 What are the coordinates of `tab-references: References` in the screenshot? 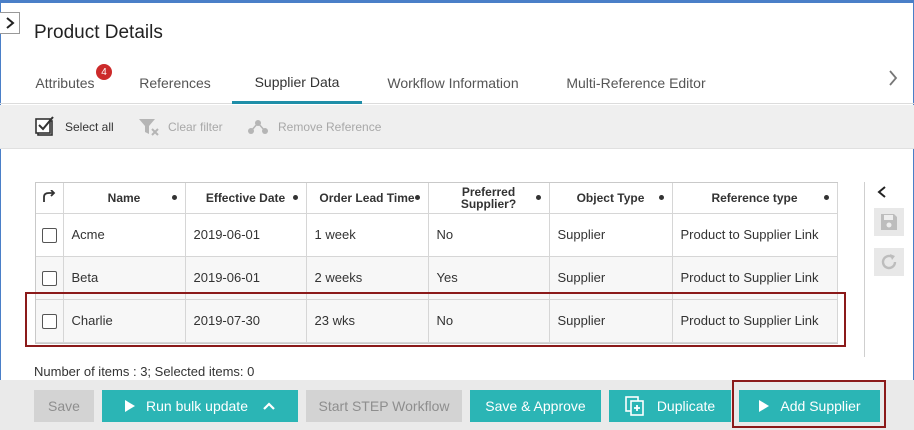 It's located at (175, 83).